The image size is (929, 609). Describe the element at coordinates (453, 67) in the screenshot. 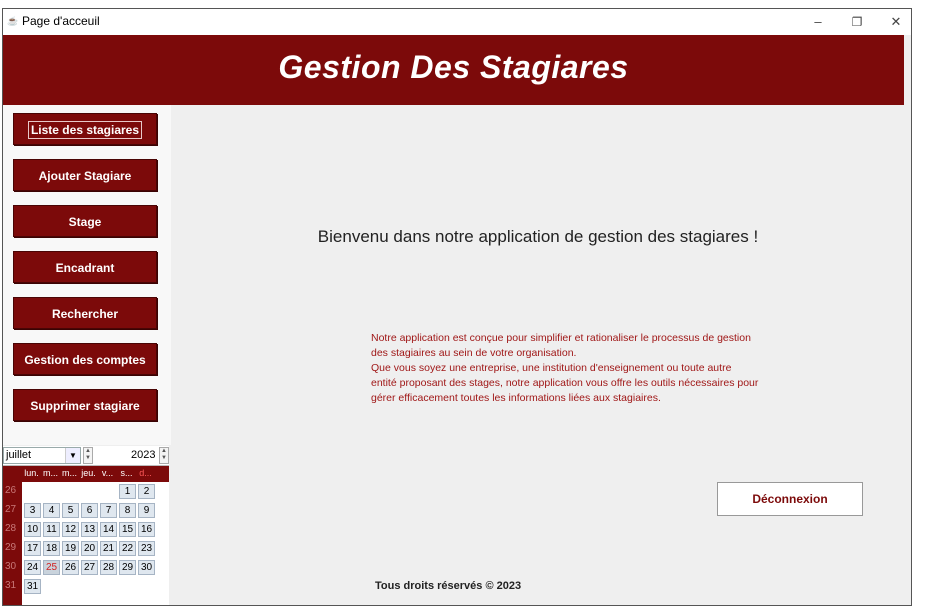

I see `app-heading: Gestion Des Stagiares` at that location.